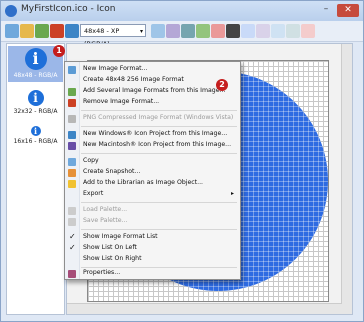  What do you see at coordinates (72, 211) in the screenshot?
I see `load-palette-icon` at bounding box center [72, 211].